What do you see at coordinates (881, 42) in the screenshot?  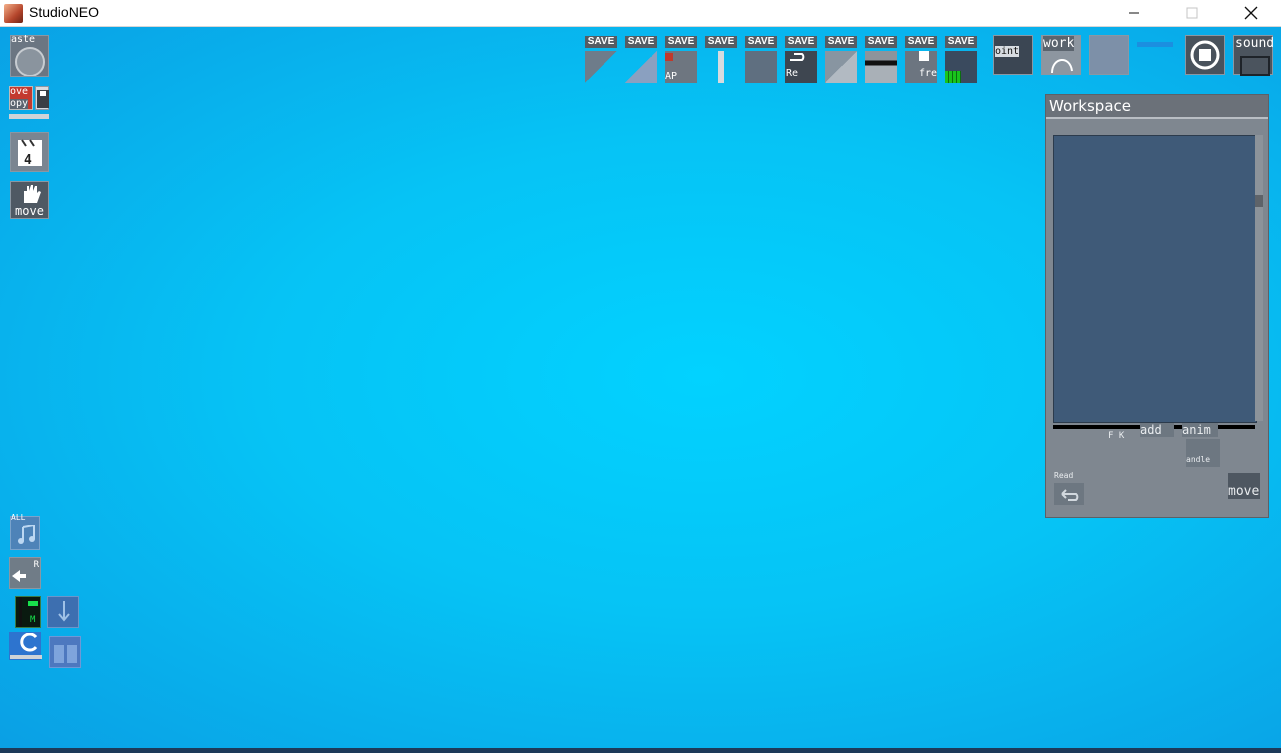 I see `save-slot-8: SAVE` at bounding box center [881, 42].